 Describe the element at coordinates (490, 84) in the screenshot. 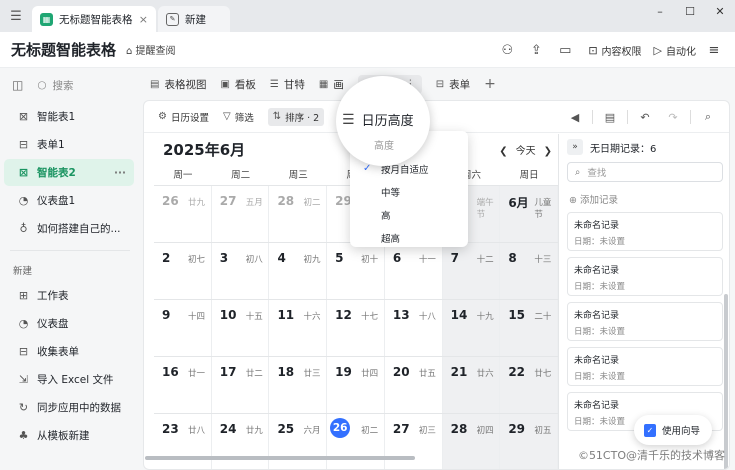

I see `add-view-button: +` at that location.